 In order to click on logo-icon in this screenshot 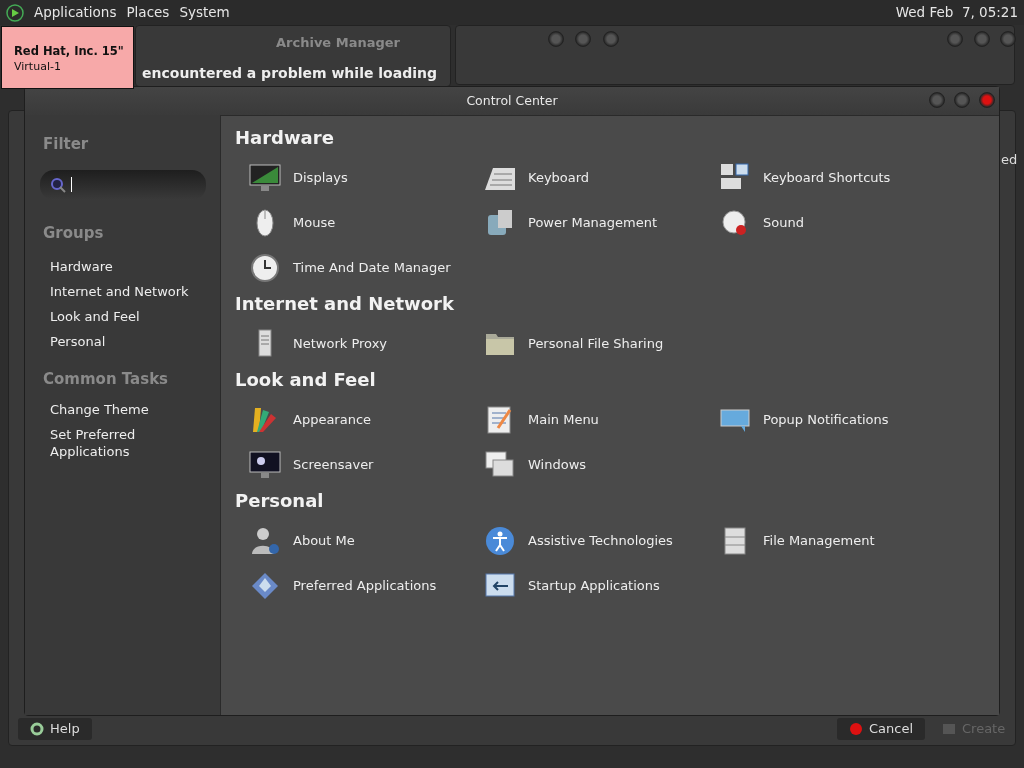, I will do `click(15, 12)`.